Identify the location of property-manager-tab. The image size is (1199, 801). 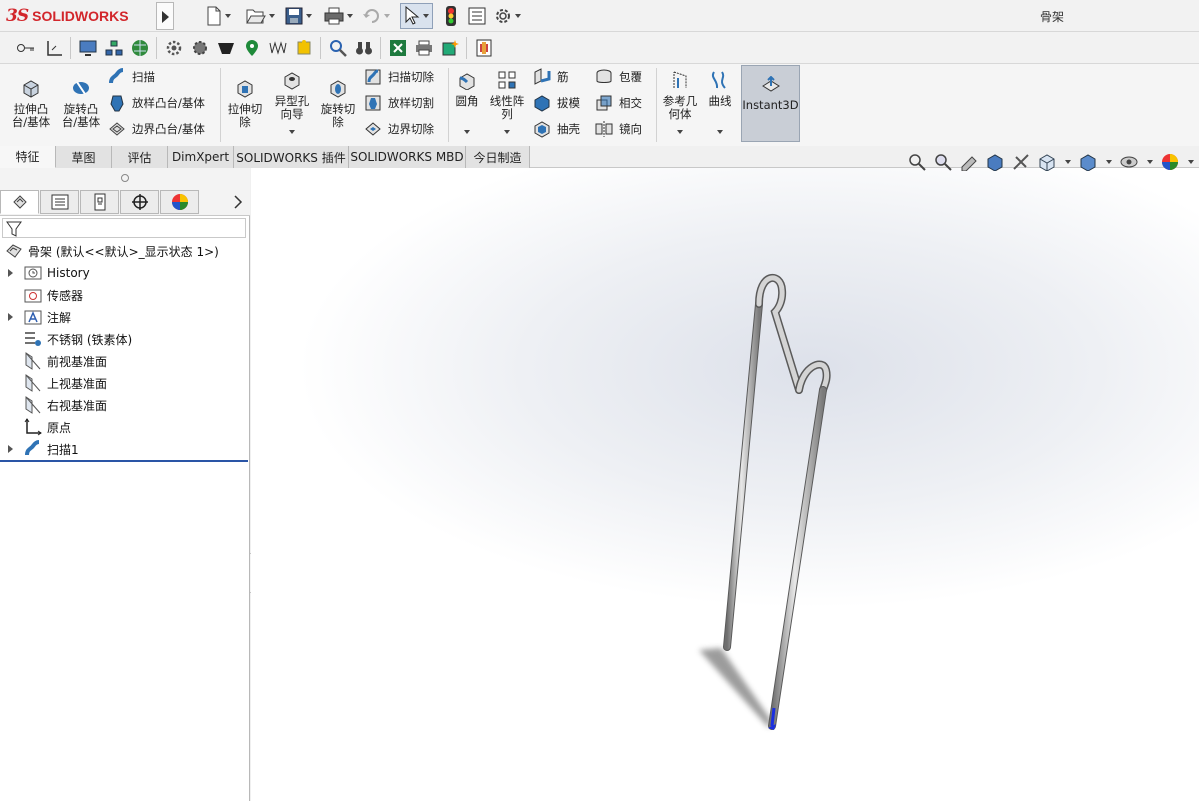
(59, 202).